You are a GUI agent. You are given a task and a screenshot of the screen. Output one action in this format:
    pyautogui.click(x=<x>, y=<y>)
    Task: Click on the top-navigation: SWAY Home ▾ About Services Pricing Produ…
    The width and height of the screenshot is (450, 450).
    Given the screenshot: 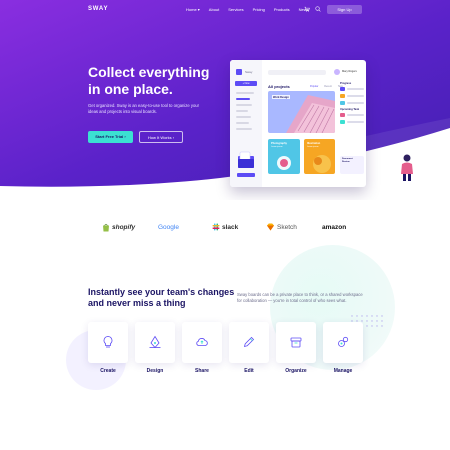 What is the action you would take?
    pyautogui.click(x=225, y=10)
    